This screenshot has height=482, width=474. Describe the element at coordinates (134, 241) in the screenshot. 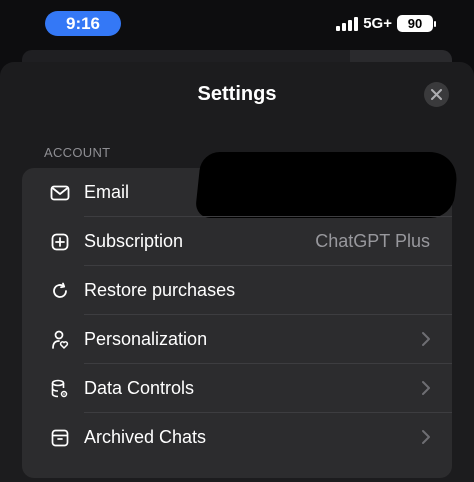

I see `row-label: Subscription` at that location.